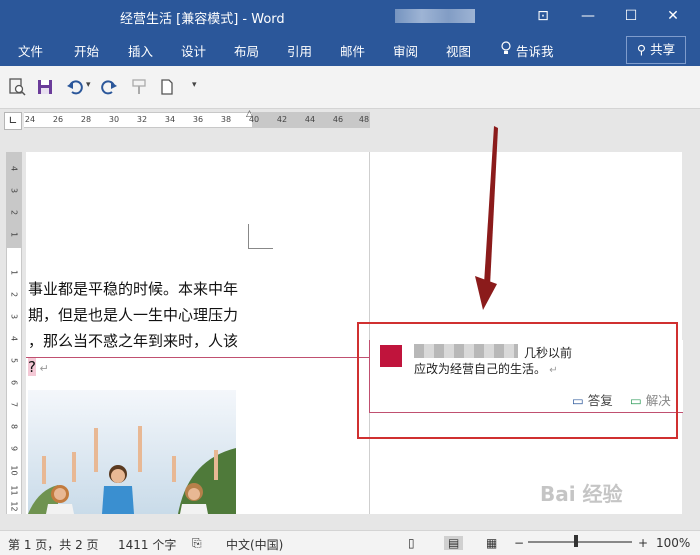 The height and width of the screenshot is (555, 700). I want to click on read-mode-icon: ▯, so click(411, 543).